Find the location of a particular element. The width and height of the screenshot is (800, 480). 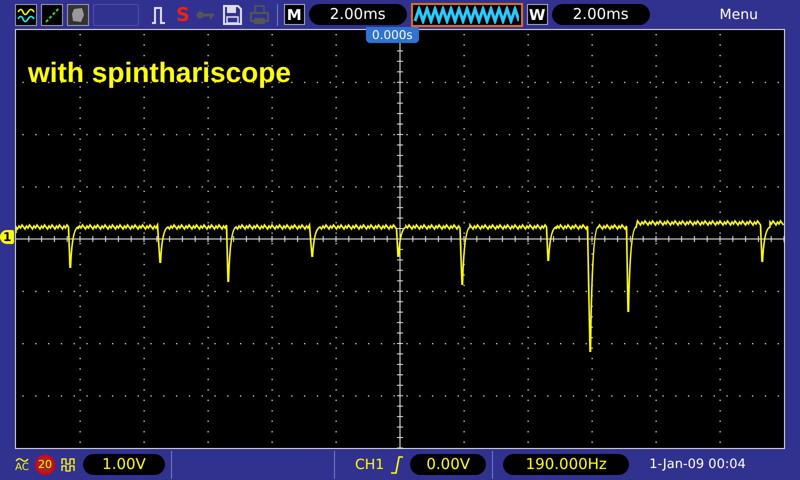

main-timebase-value: 2.00ms is located at coordinates (357, 14).